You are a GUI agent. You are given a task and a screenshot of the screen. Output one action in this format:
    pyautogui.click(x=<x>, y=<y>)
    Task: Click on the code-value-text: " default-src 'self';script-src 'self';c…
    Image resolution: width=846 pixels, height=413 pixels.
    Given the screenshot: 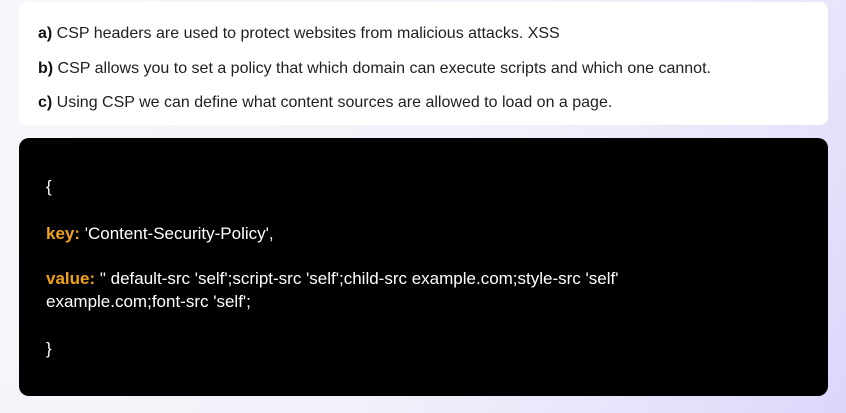 What is the action you would take?
    pyautogui.click(x=357, y=278)
    